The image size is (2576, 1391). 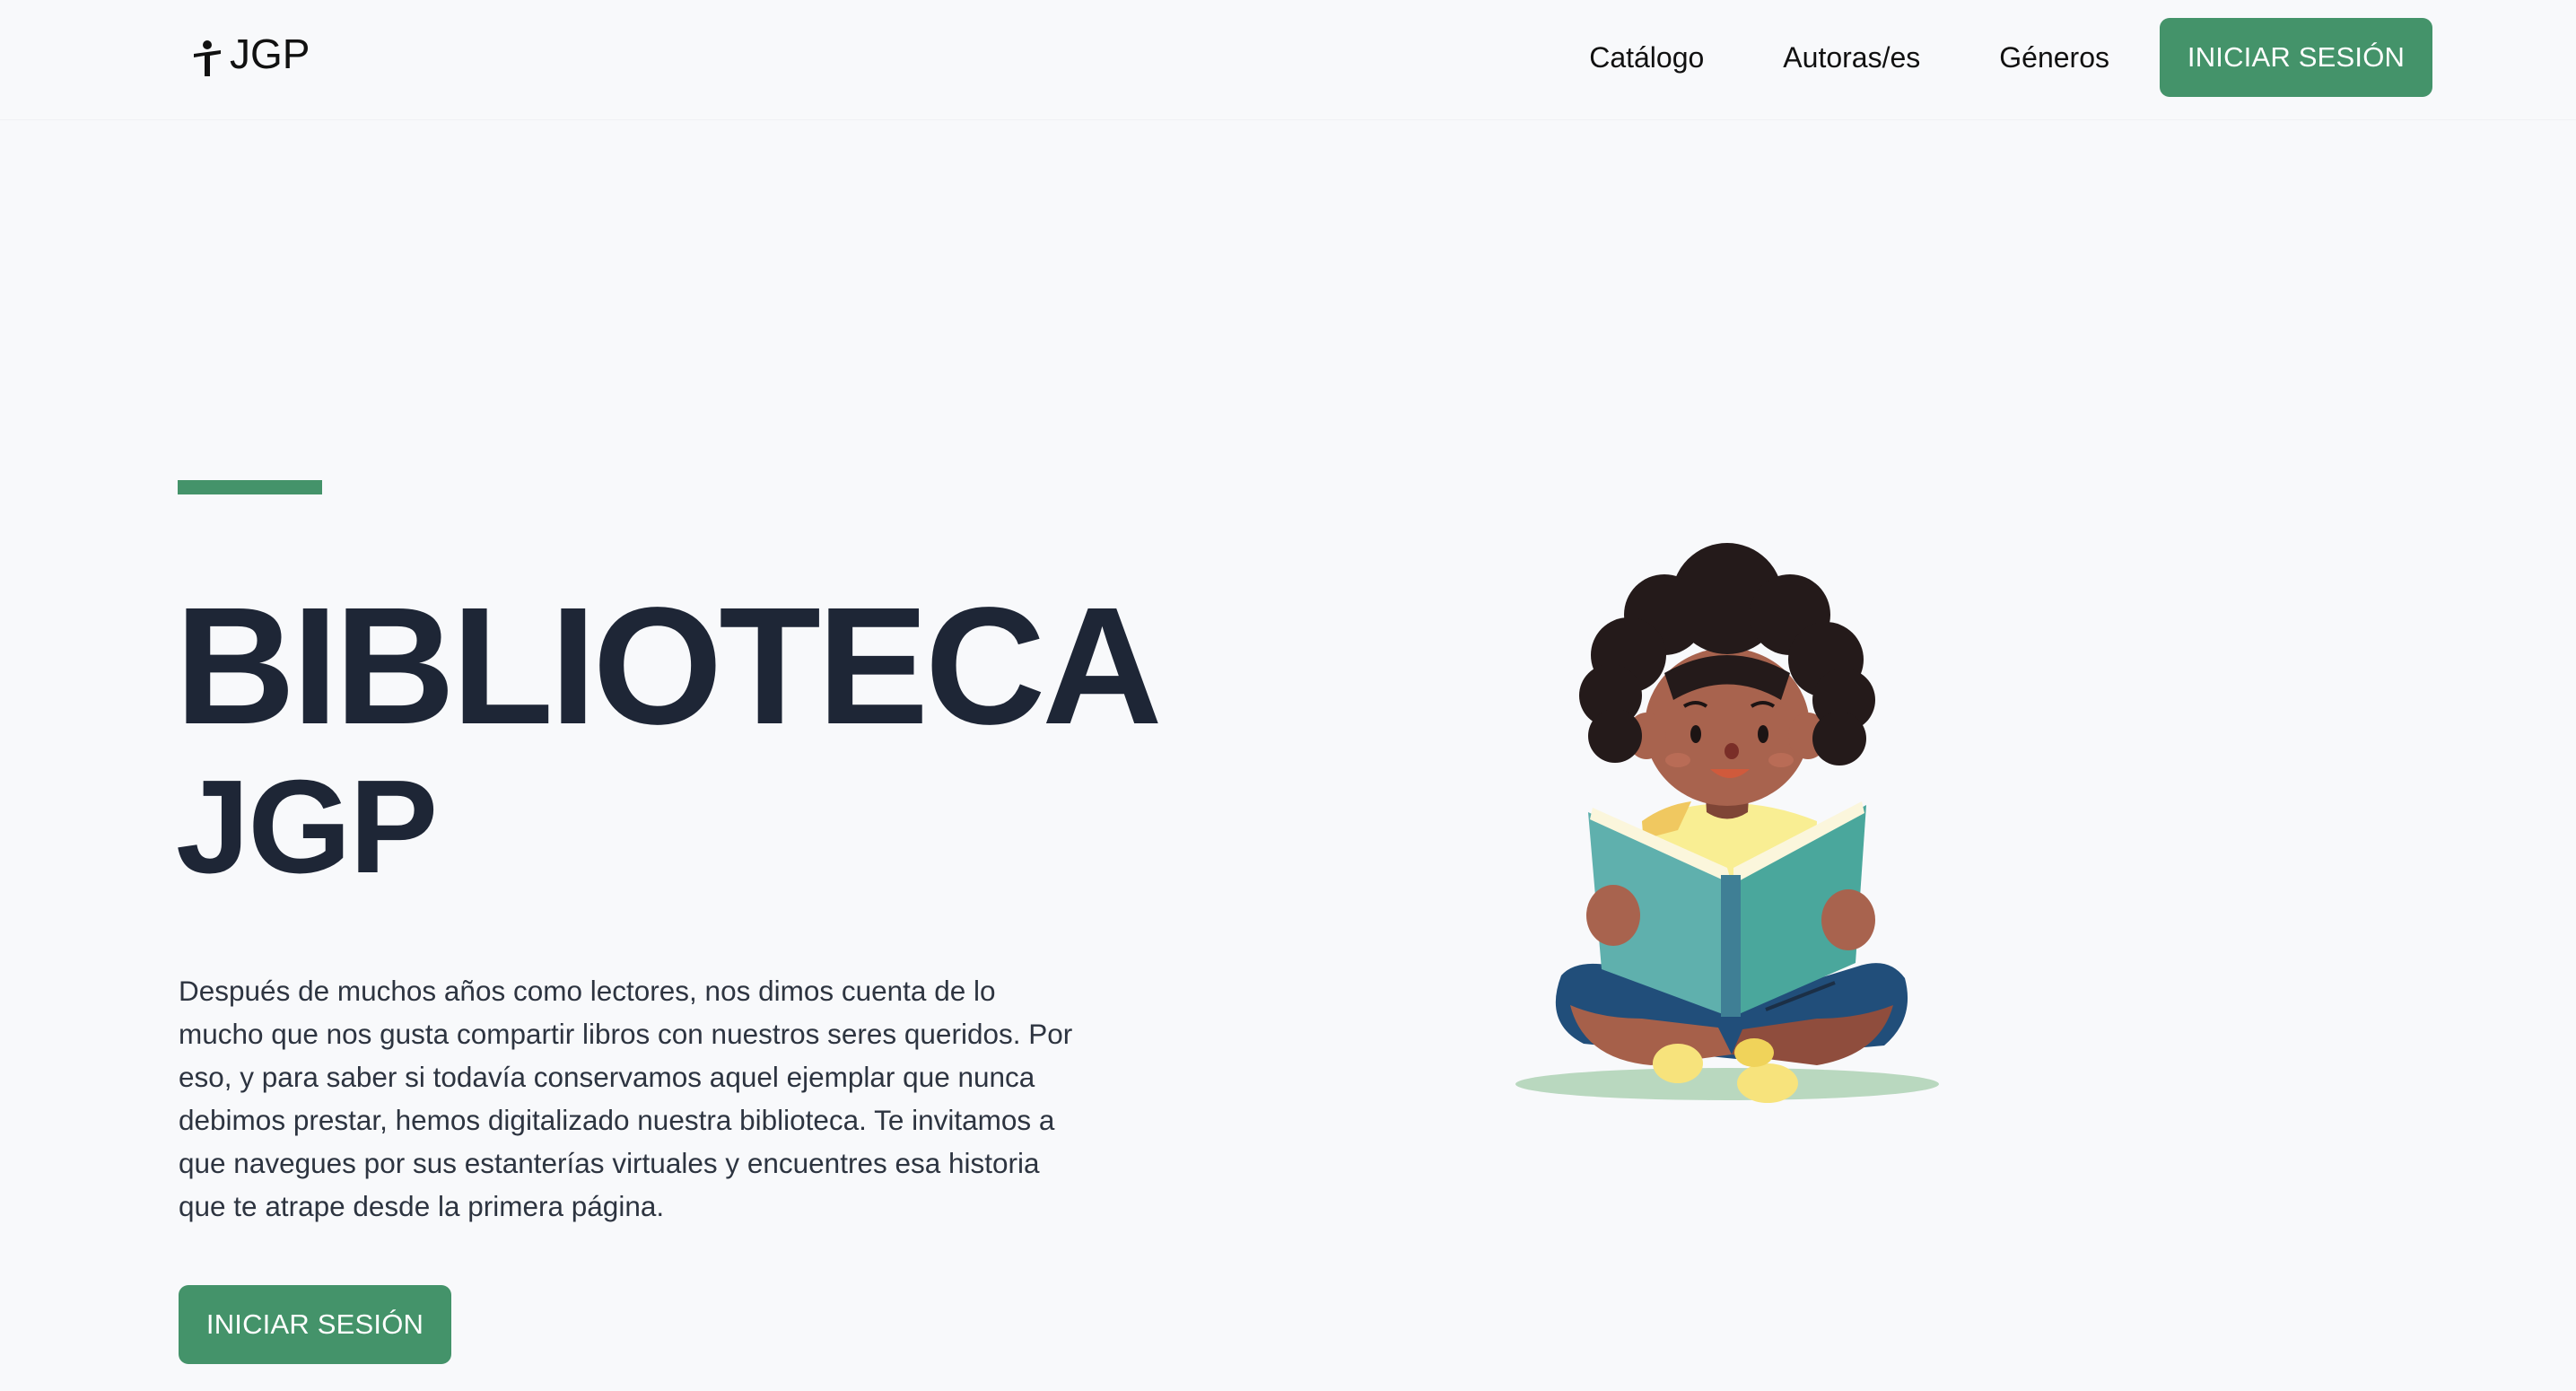 I want to click on hero-login-button: INICIAR SESIÓN, so click(x=315, y=1324).